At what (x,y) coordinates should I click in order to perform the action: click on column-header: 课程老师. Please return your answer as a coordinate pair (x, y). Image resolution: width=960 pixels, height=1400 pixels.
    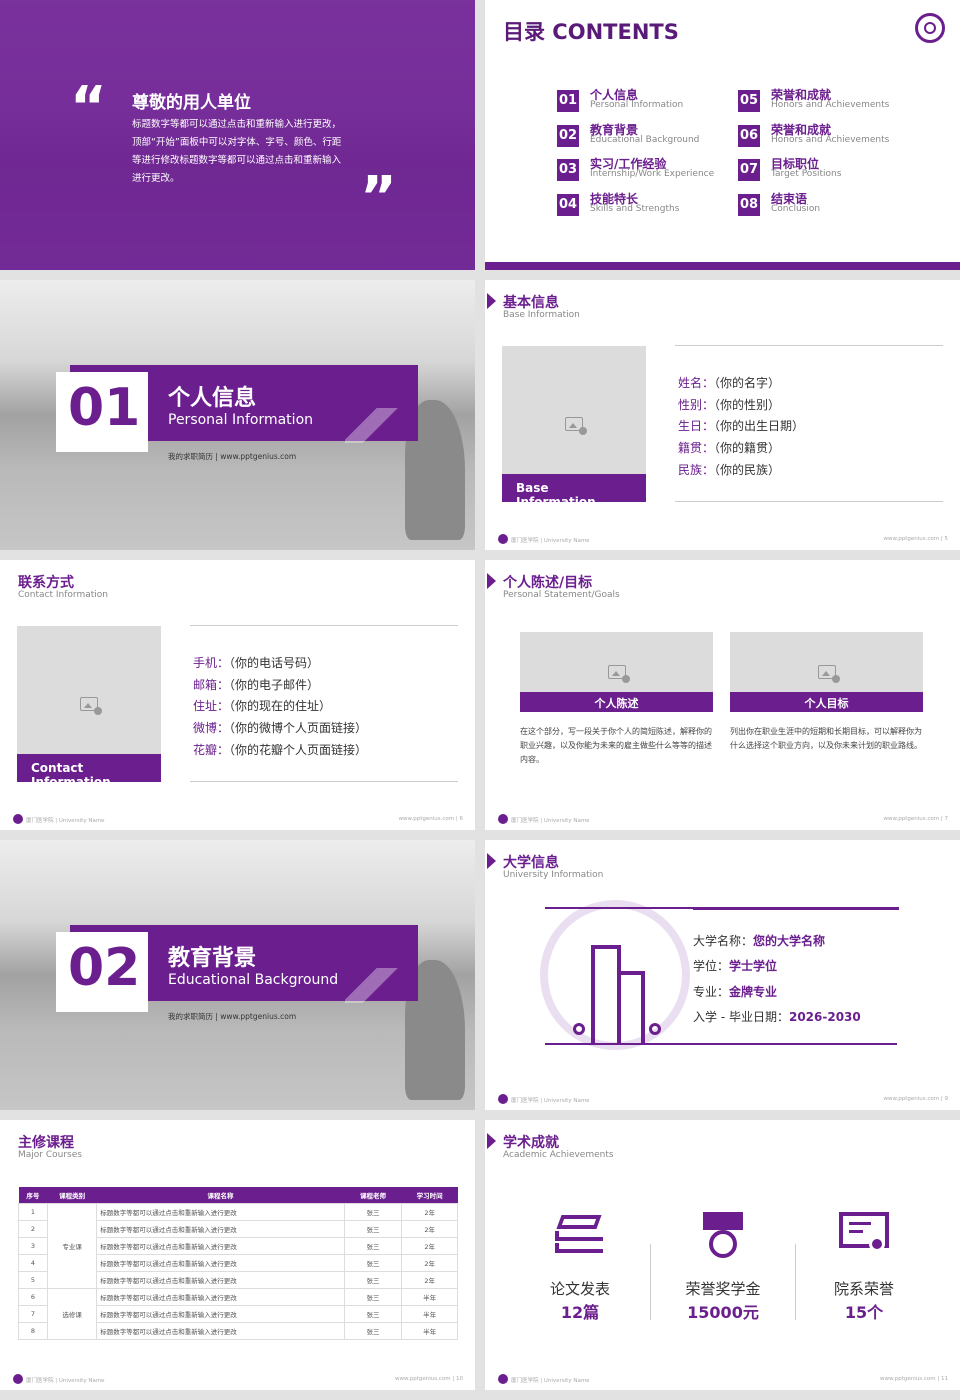
    Looking at the image, I should click on (373, 1195).